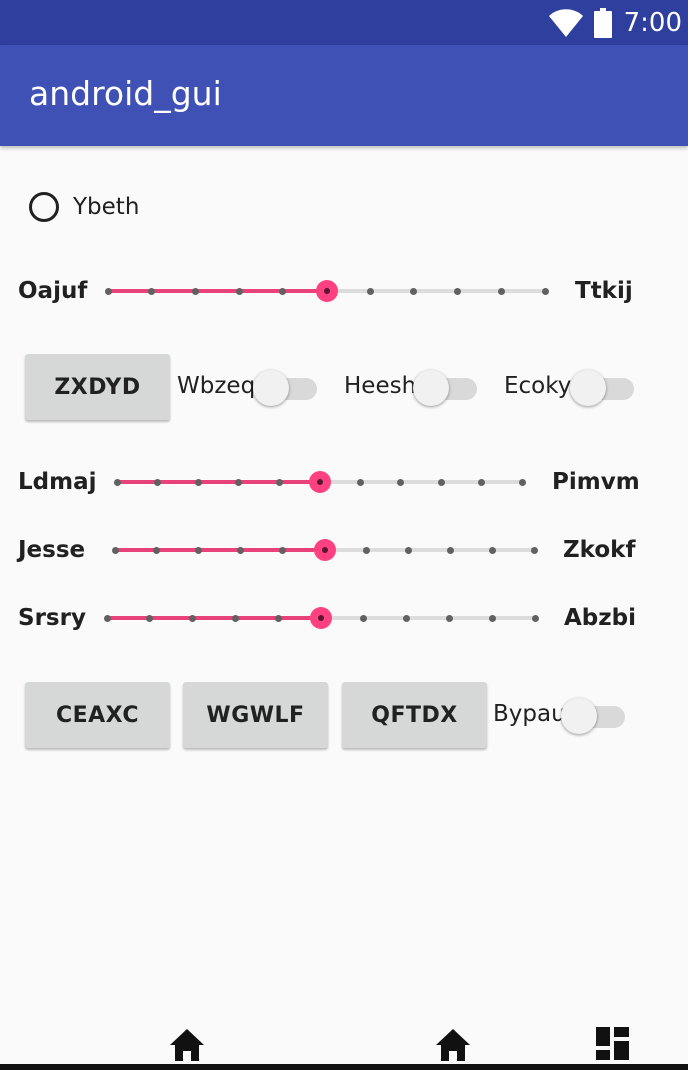  I want to click on switch-label-wbzeq: Wbzeq, so click(216, 386).